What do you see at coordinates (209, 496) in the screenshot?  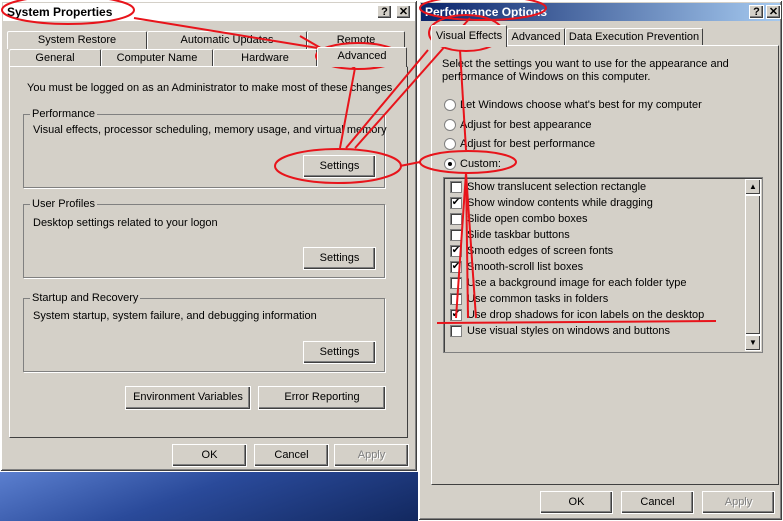 I see `desktop-background` at bounding box center [209, 496].